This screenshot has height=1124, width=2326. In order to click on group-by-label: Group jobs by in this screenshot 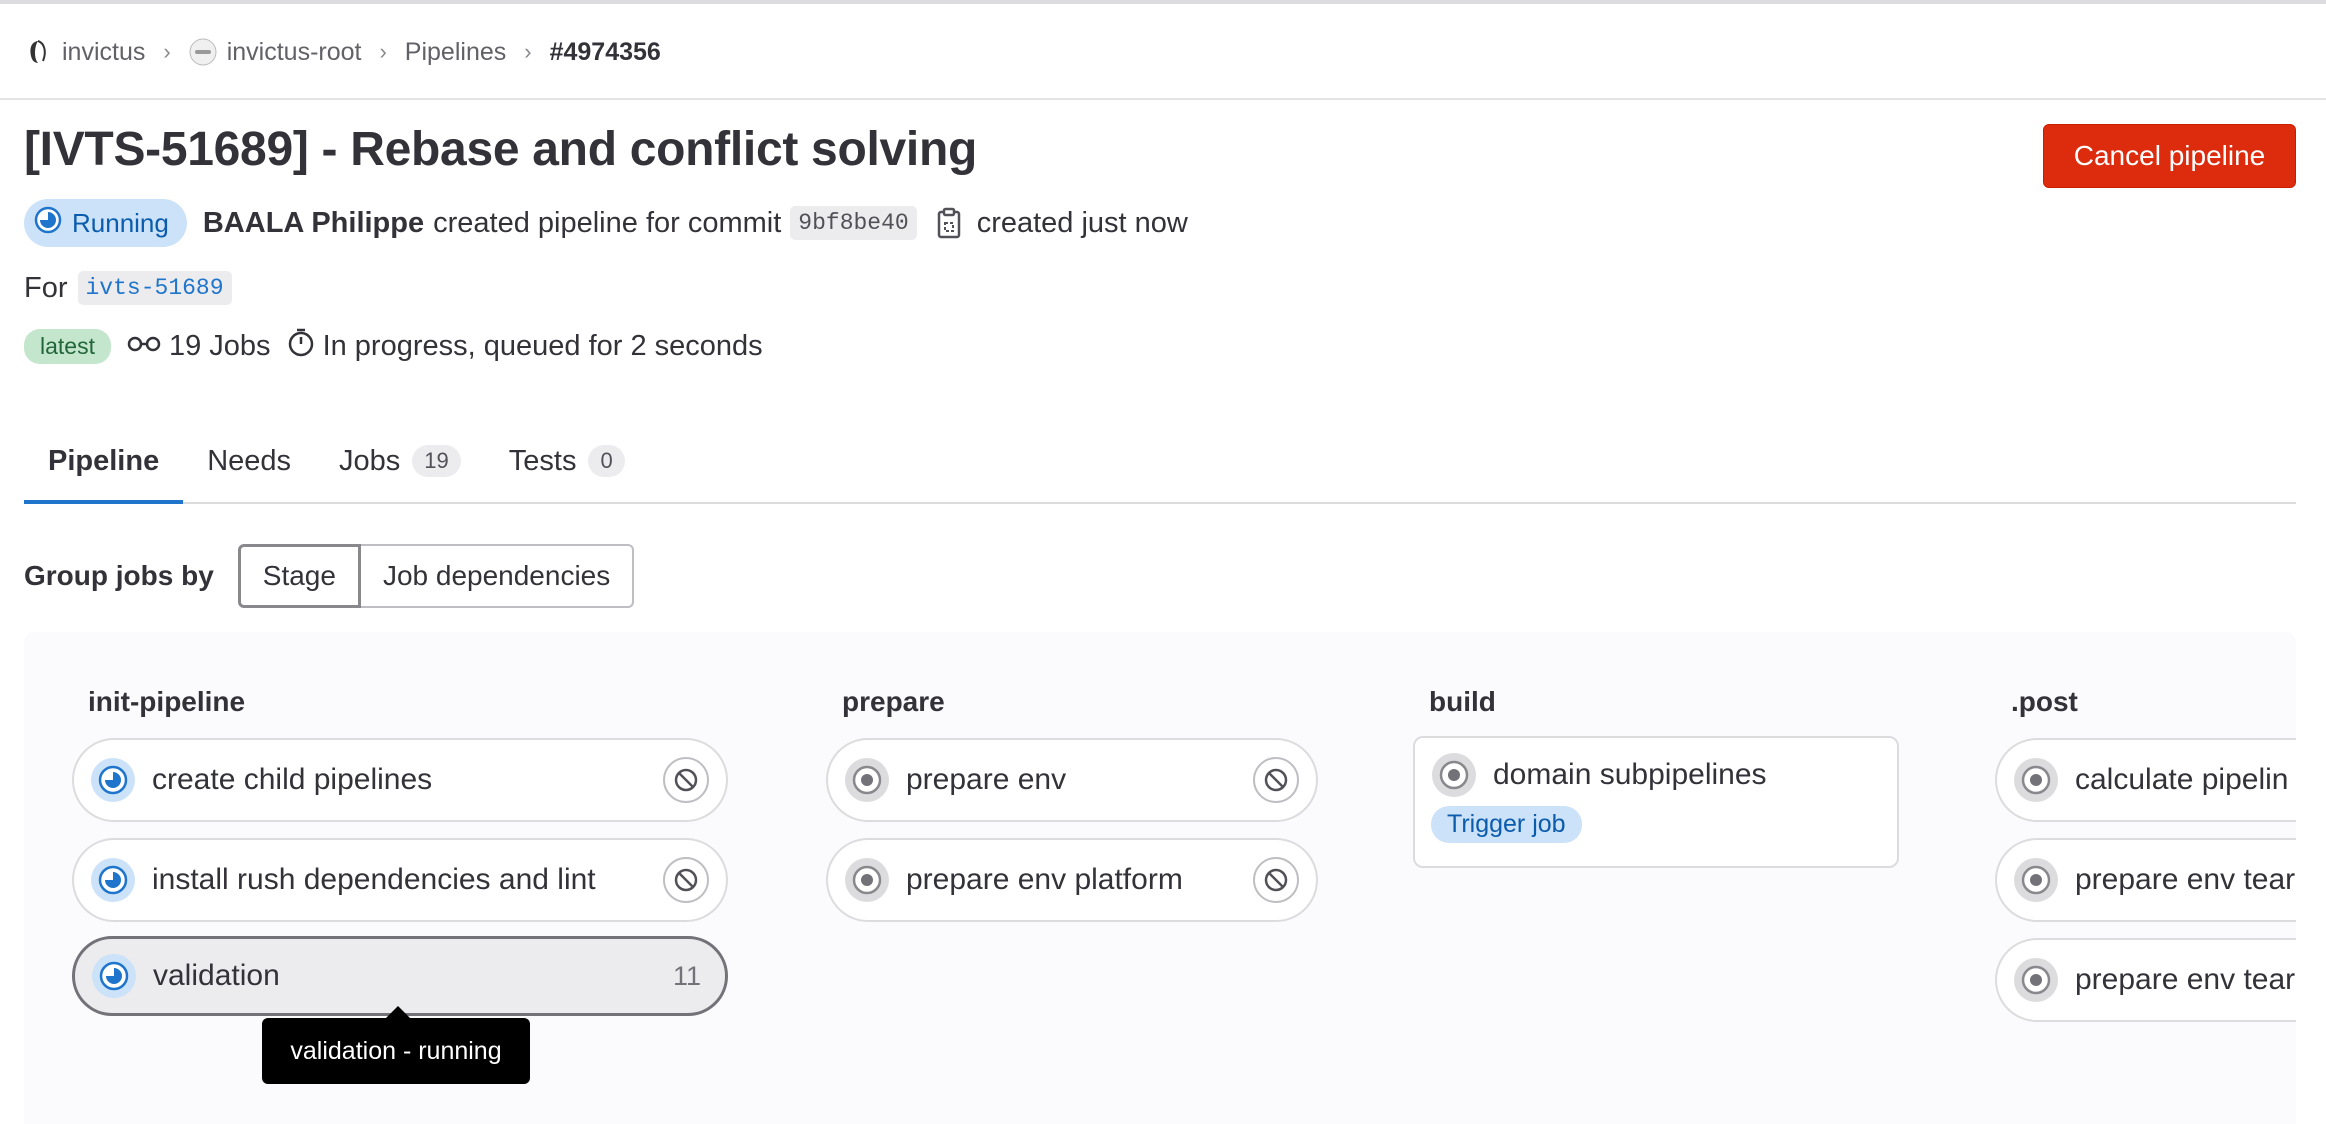, I will do `click(119, 575)`.